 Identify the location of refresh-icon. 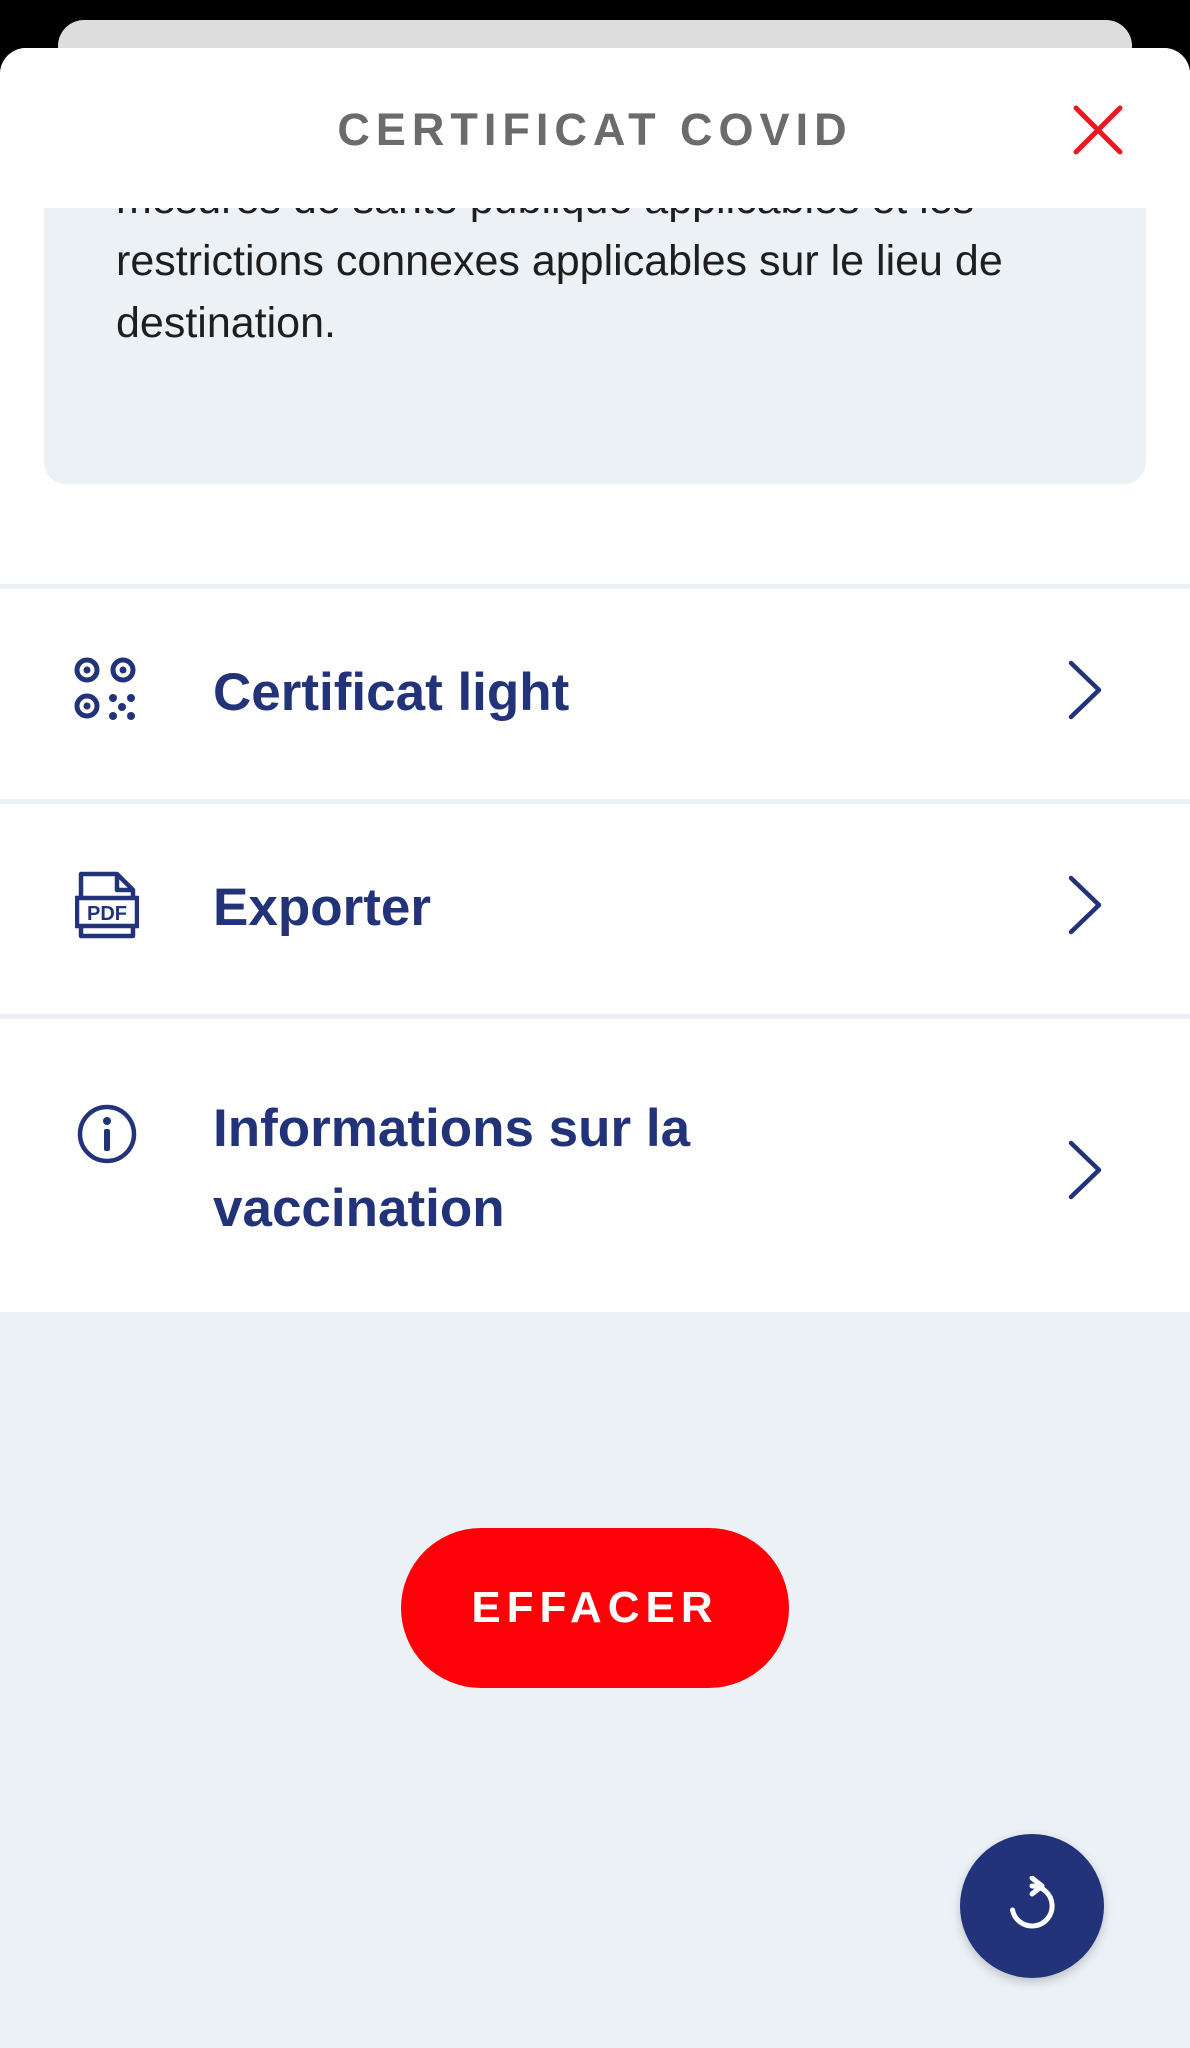
(1032, 1902).